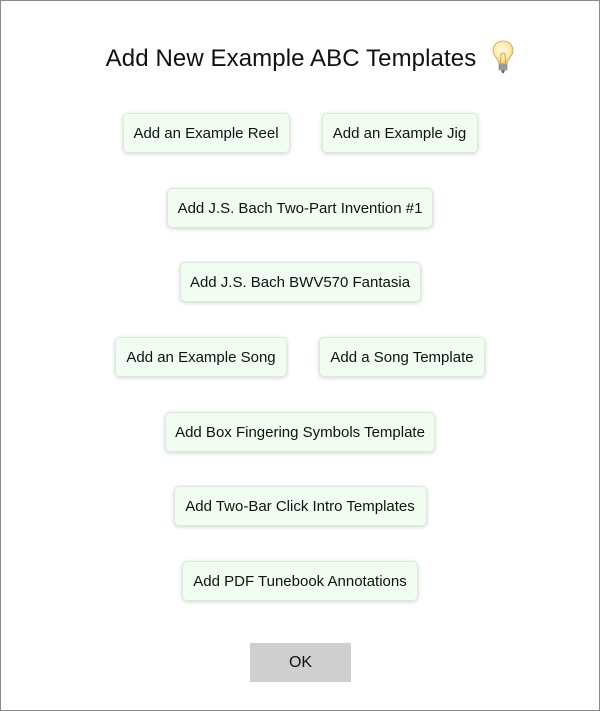  I want to click on button-row-5: Add Box Fingering Symbols Template, so click(300, 432).